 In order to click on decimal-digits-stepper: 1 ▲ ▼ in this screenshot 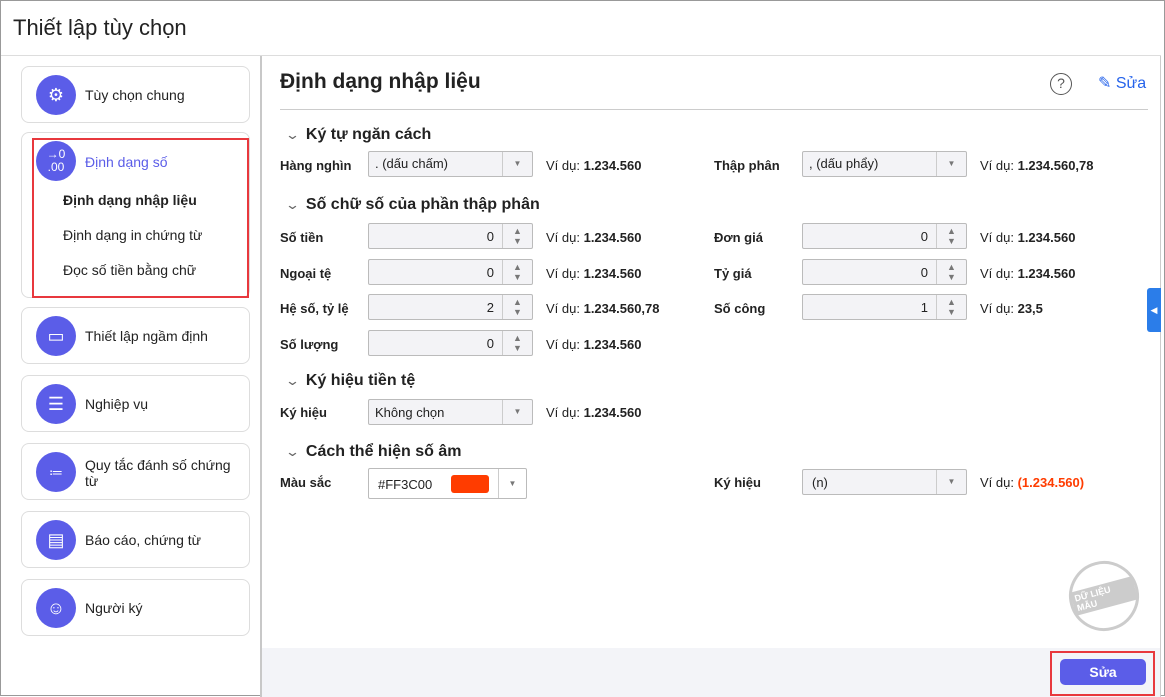, I will do `click(884, 307)`.